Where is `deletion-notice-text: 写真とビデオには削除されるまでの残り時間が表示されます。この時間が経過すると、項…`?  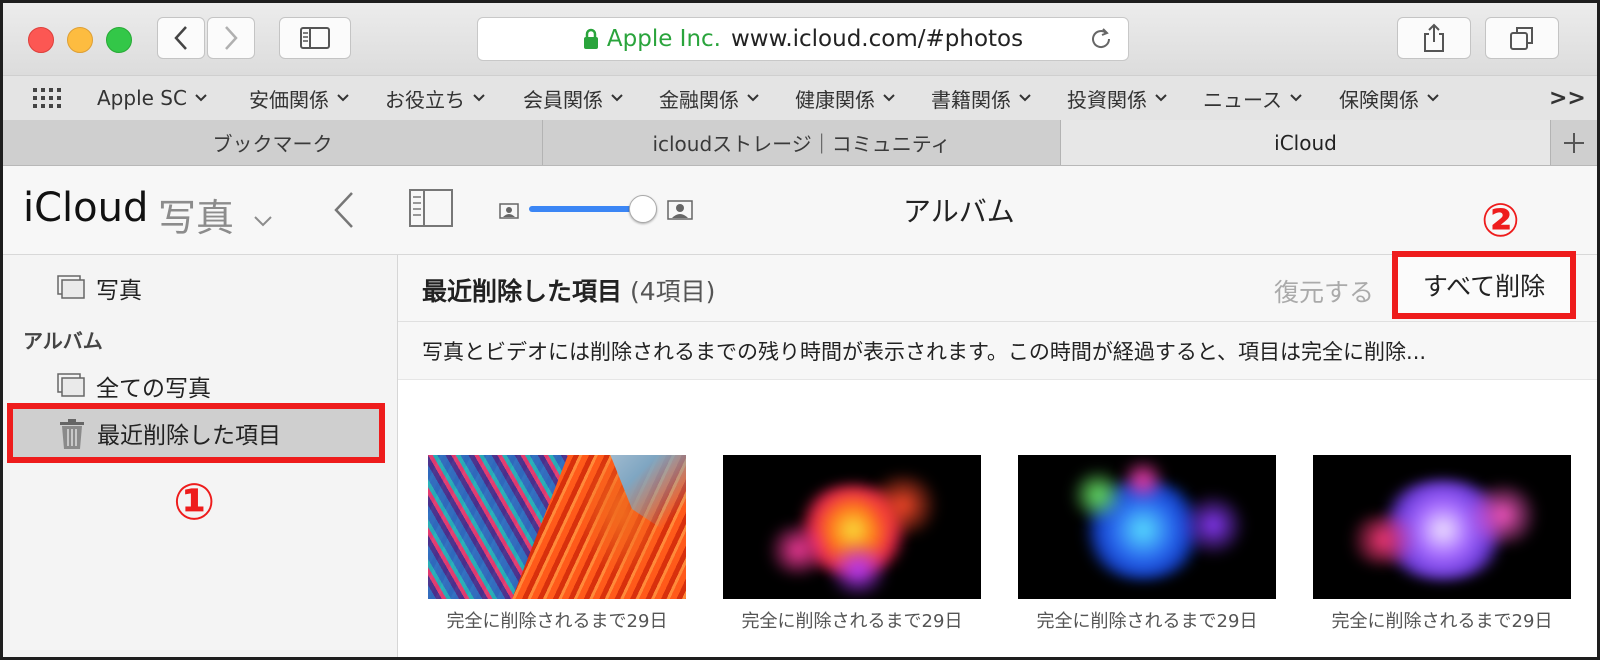 deletion-notice-text: 写真とビデオには削除されるまでの残り時間が表示されます。この時間が経過すると、項… is located at coordinates (924, 351).